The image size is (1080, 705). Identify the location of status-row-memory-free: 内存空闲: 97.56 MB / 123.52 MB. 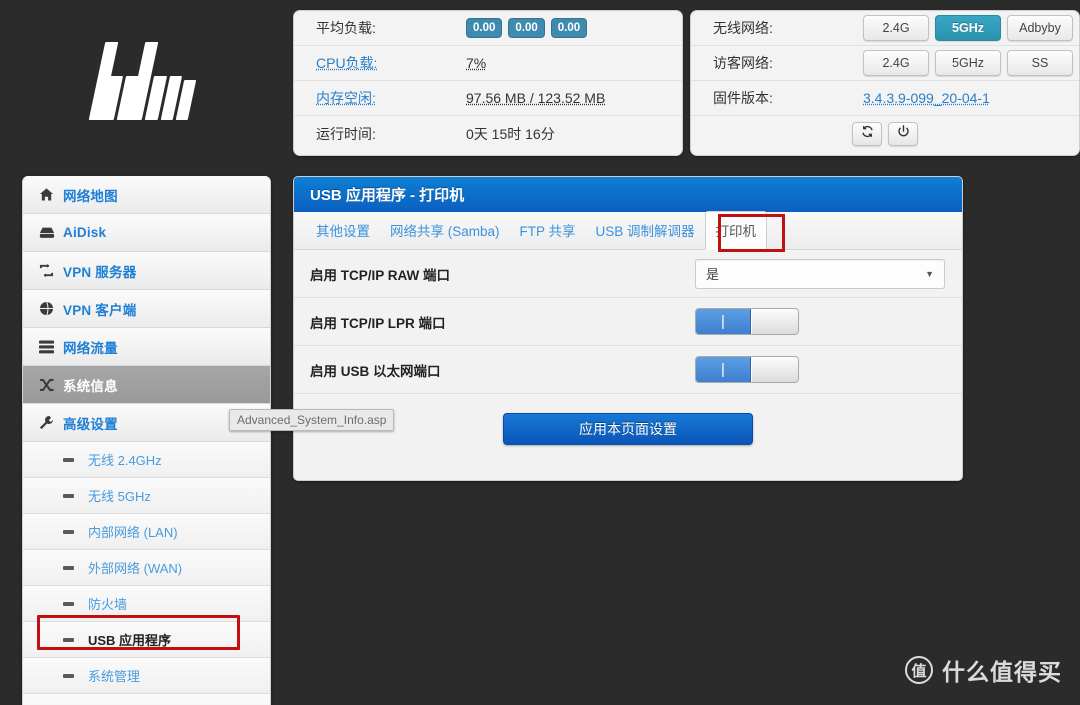
(488, 98).